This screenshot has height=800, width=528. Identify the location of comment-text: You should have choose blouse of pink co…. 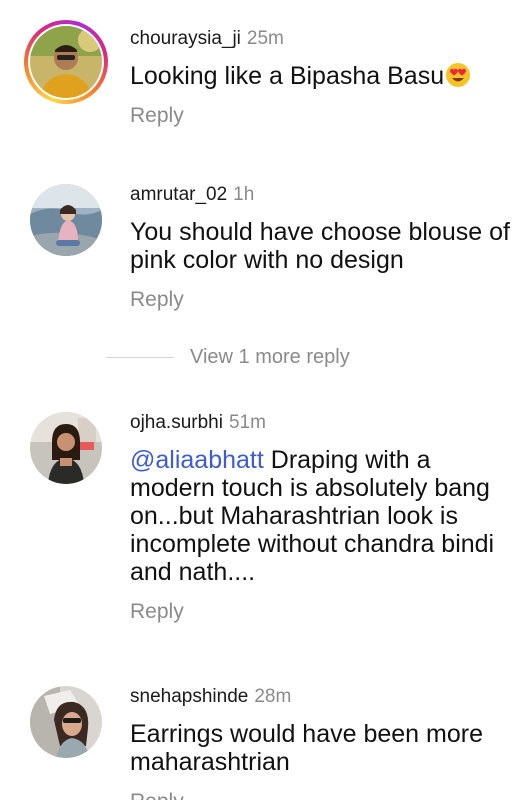
(320, 246).